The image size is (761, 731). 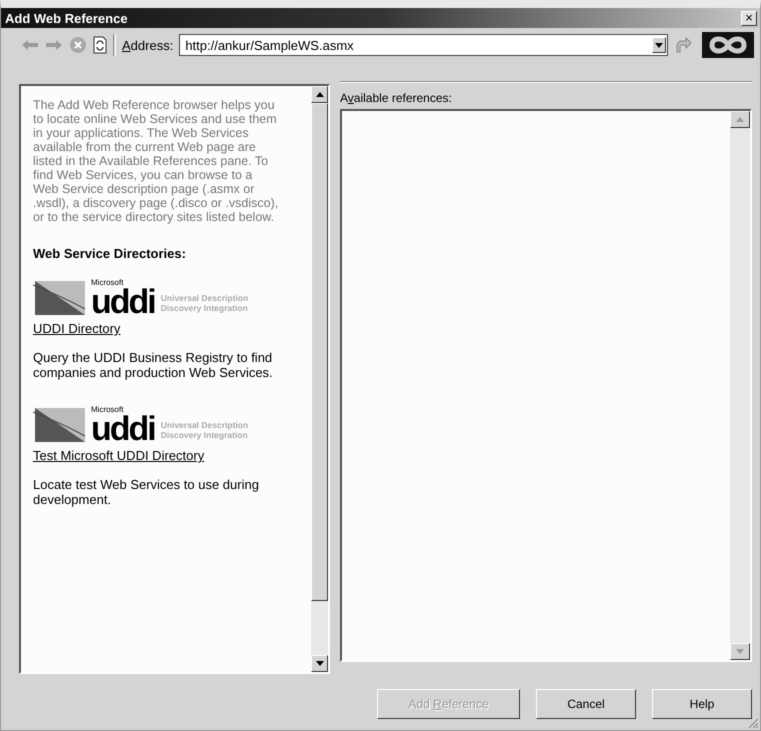 What do you see at coordinates (110, 253) in the screenshot?
I see `section-heading: Web Service Directories:` at bounding box center [110, 253].